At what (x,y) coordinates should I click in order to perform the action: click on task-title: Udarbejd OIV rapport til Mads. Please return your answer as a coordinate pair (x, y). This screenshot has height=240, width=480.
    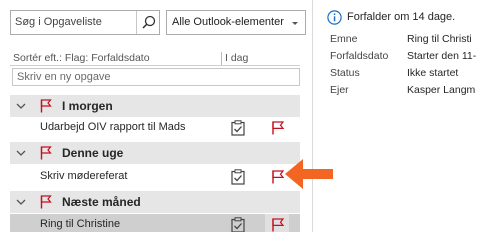
    Looking at the image, I should click on (113, 127).